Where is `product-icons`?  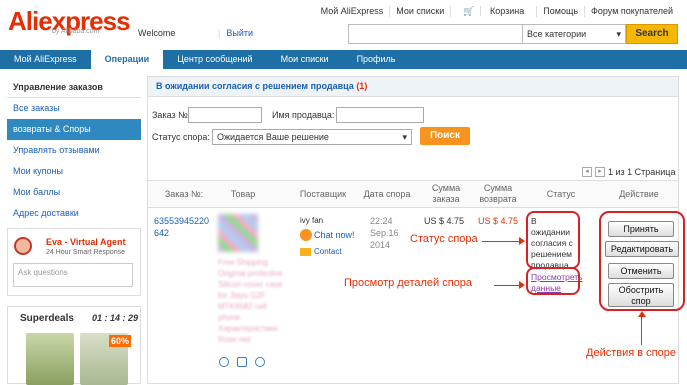
product-icons is located at coordinates (242, 362).